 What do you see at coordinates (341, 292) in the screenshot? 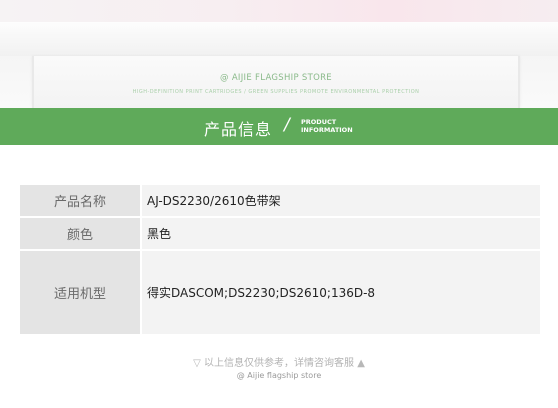
I see `row-value-compatible-models: 得实DASCOM;DS2230;DS2610;136D-8` at bounding box center [341, 292].